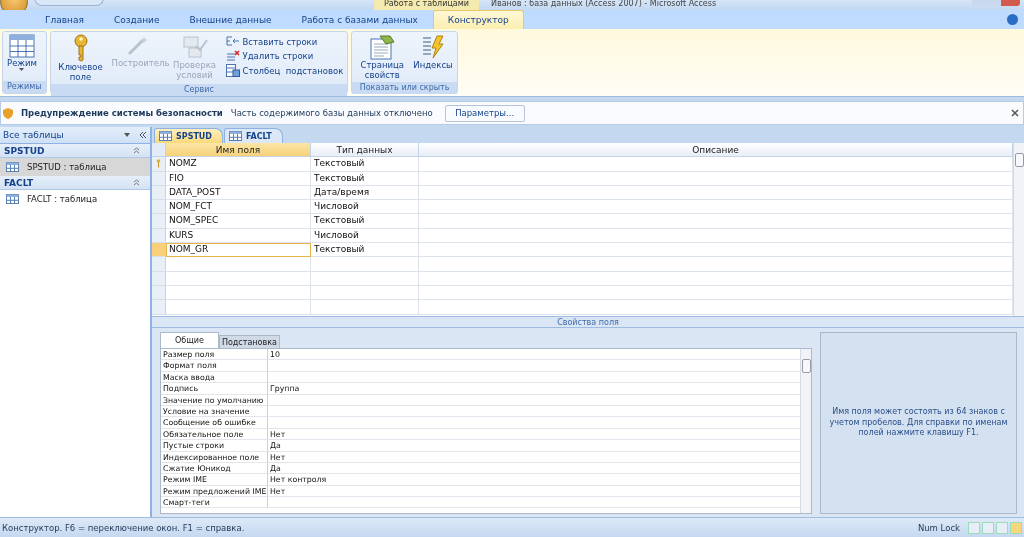 The height and width of the screenshot is (537, 1024). Describe the element at coordinates (284, 55) in the screenshot. I see `ribbon-small-button: Удалить строки` at that location.